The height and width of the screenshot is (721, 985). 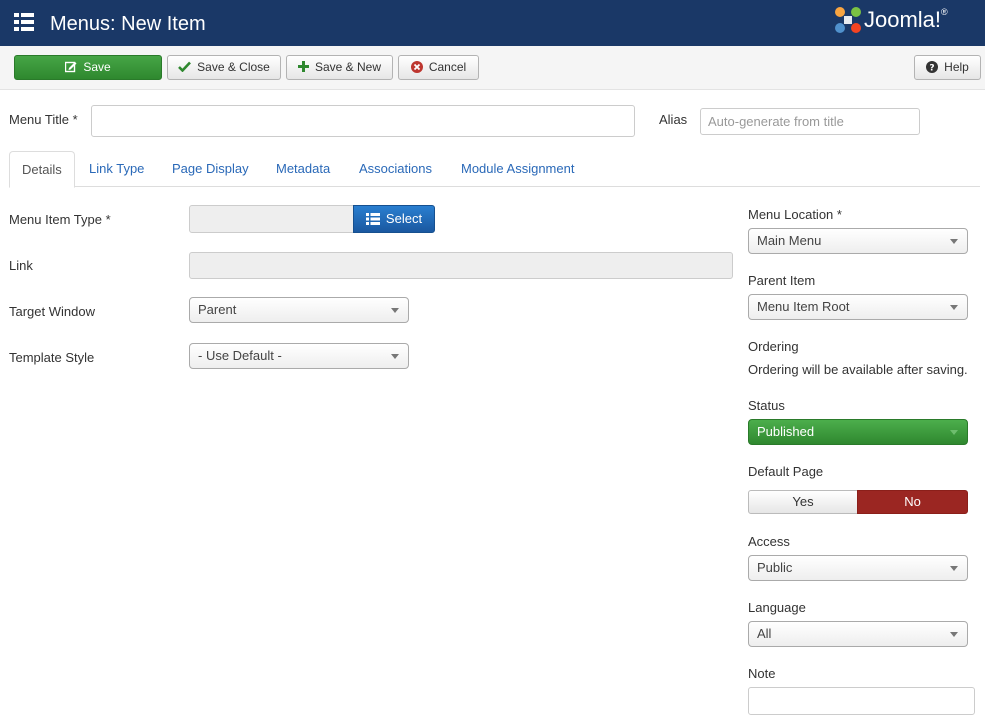 I want to click on link-label: Link, so click(x=21, y=265).